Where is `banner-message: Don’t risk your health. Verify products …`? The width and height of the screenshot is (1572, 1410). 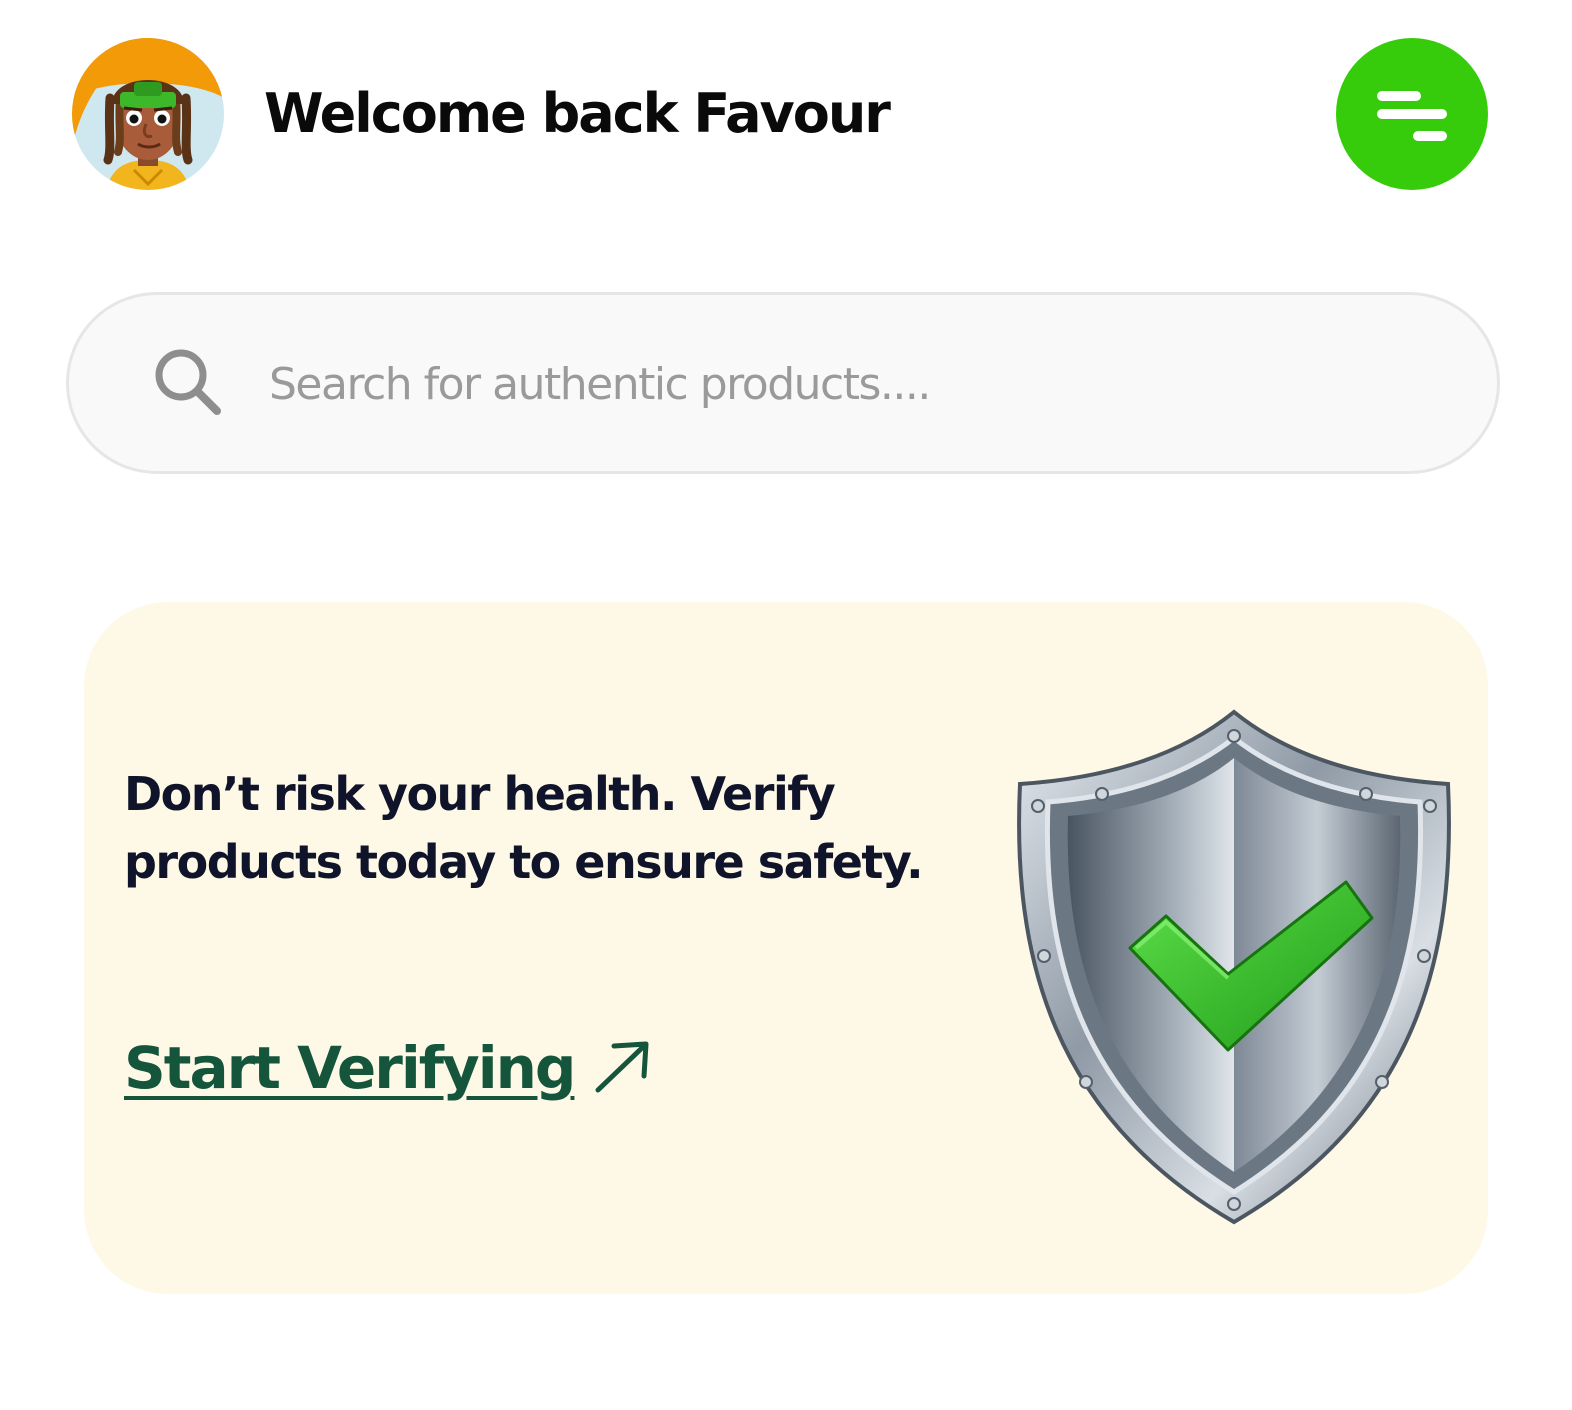 banner-message: Don’t risk your health. Verify products … is located at coordinates (524, 828).